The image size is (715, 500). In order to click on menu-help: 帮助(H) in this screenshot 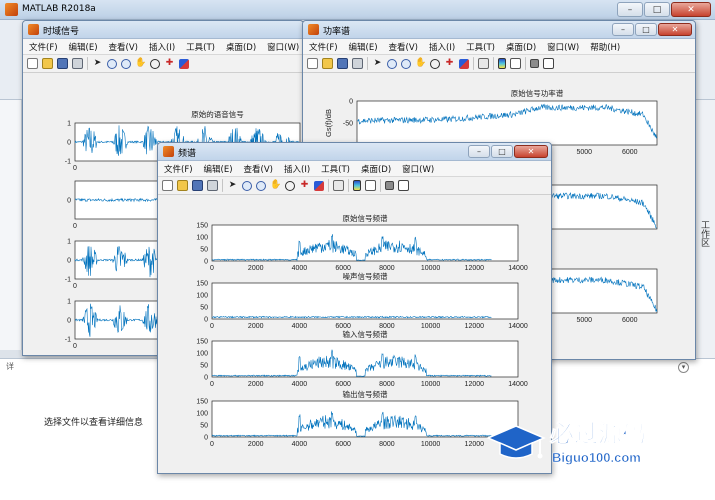, I will do `click(605, 47)`.